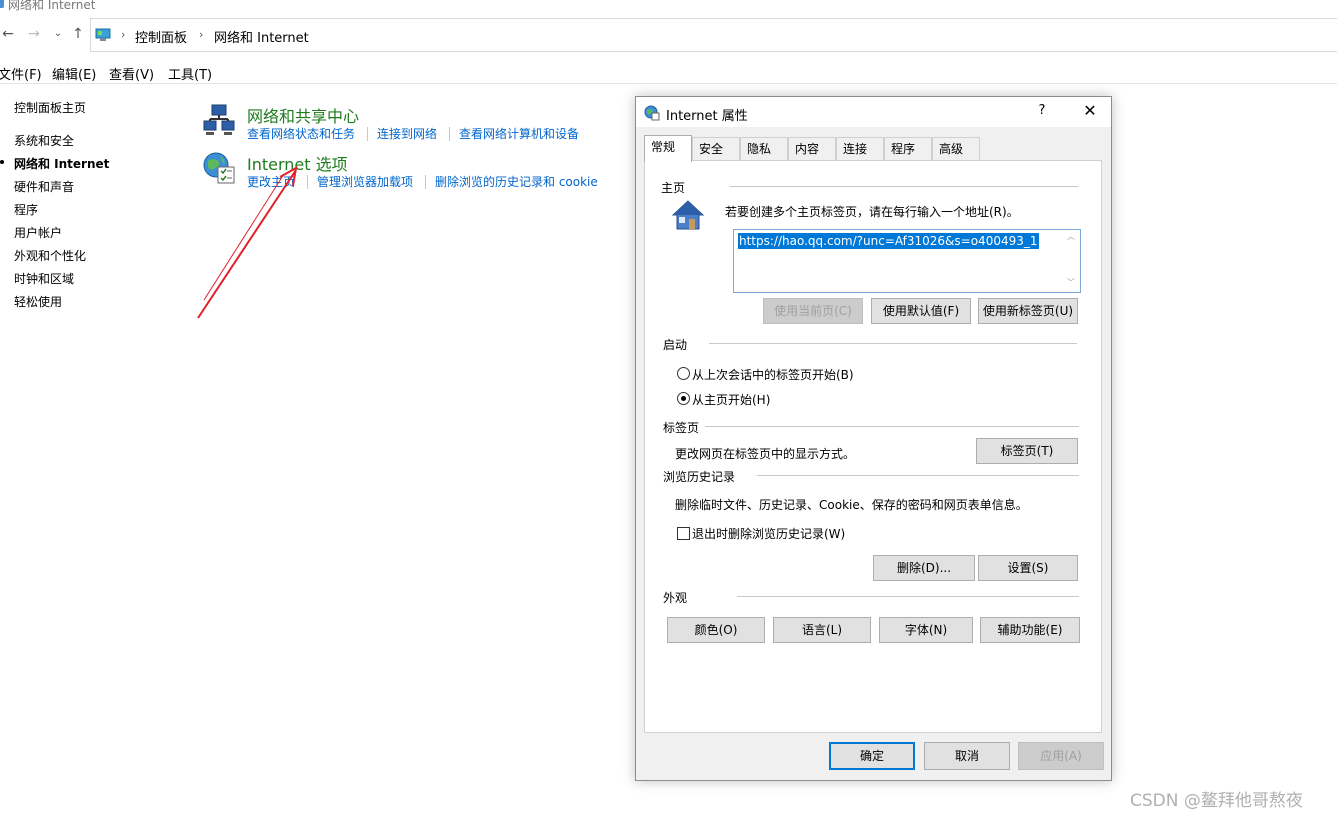 The image size is (1337, 816). Describe the element at coordinates (688, 215) in the screenshot. I see `home-icon` at that location.